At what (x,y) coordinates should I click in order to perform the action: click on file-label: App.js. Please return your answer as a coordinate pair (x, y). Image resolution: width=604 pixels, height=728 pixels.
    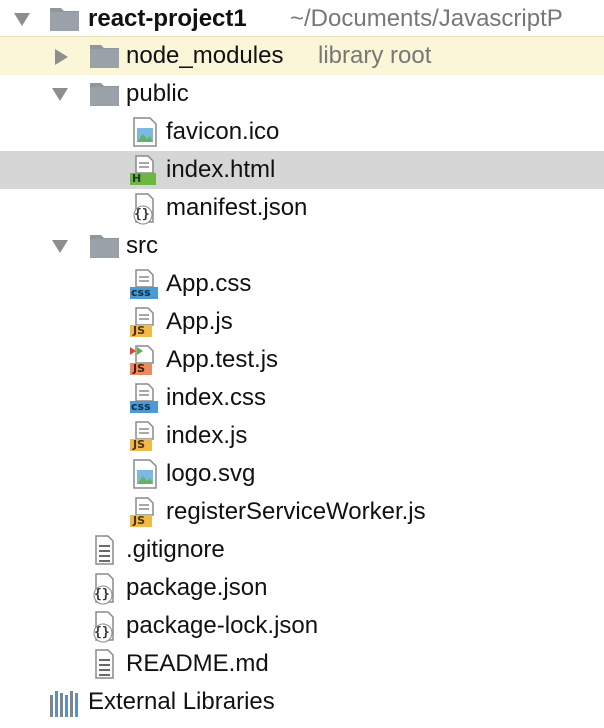
    Looking at the image, I should click on (199, 321).